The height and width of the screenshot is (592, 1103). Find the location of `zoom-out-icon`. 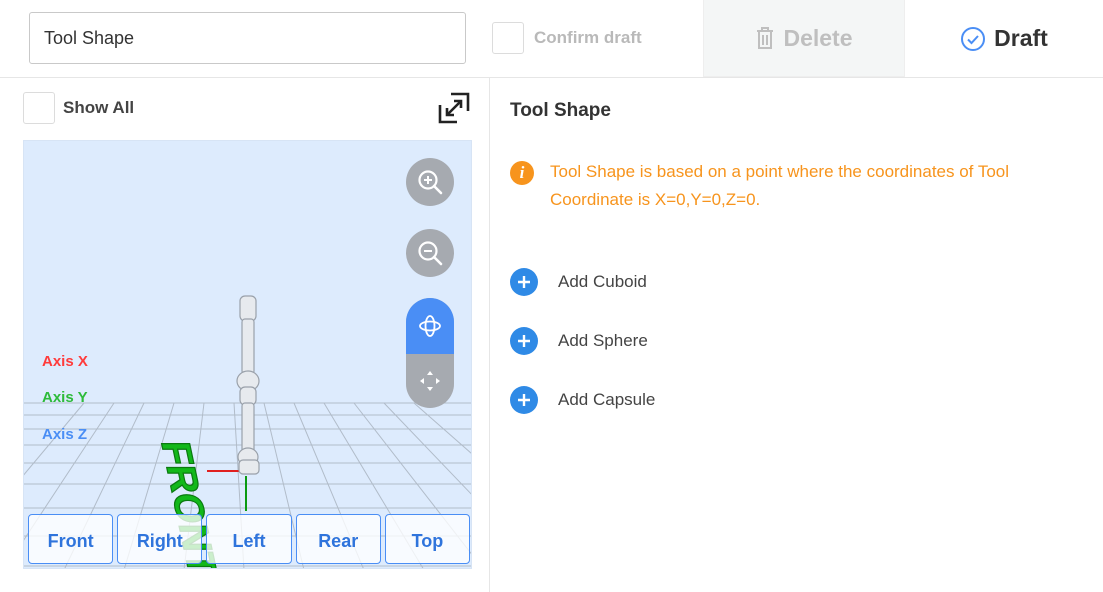

zoom-out-icon is located at coordinates (430, 253).